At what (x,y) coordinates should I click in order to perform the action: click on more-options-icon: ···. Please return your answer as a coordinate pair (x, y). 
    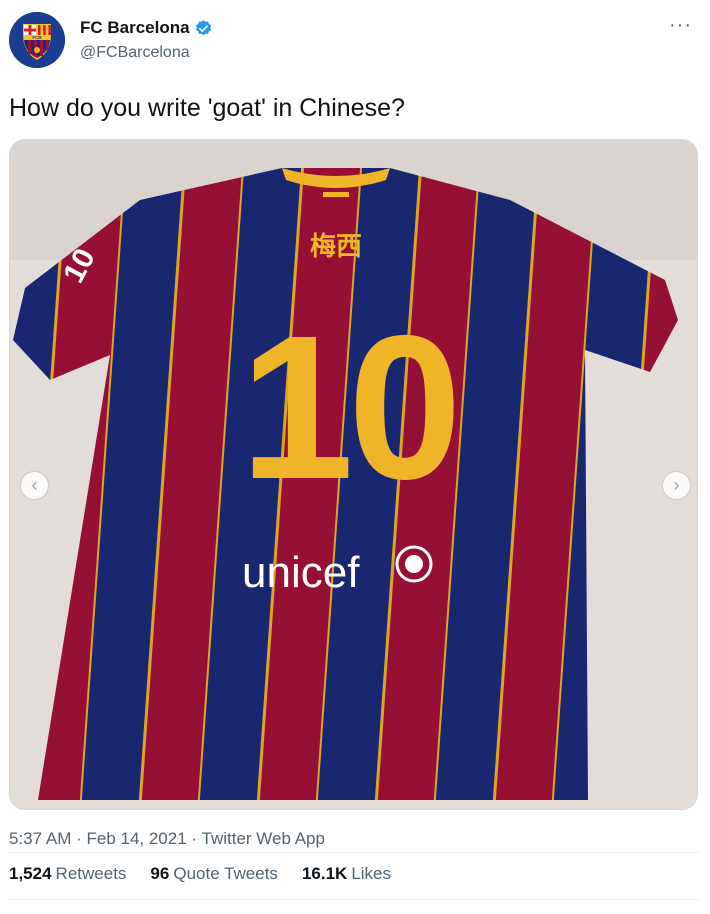
    Looking at the image, I should click on (680, 25).